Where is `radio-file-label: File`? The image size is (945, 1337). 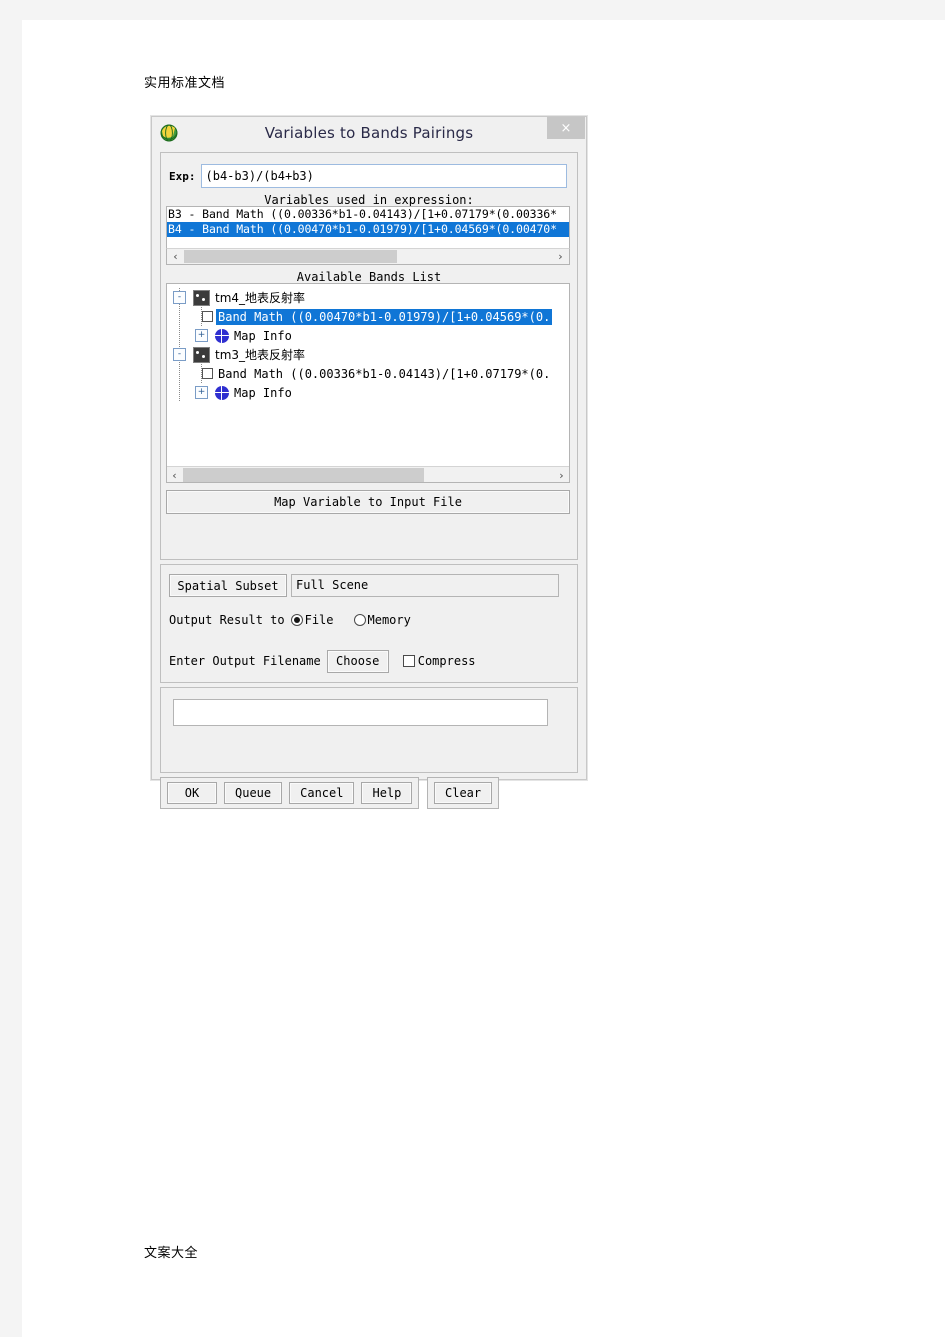 radio-file-label: File is located at coordinates (319, 620).